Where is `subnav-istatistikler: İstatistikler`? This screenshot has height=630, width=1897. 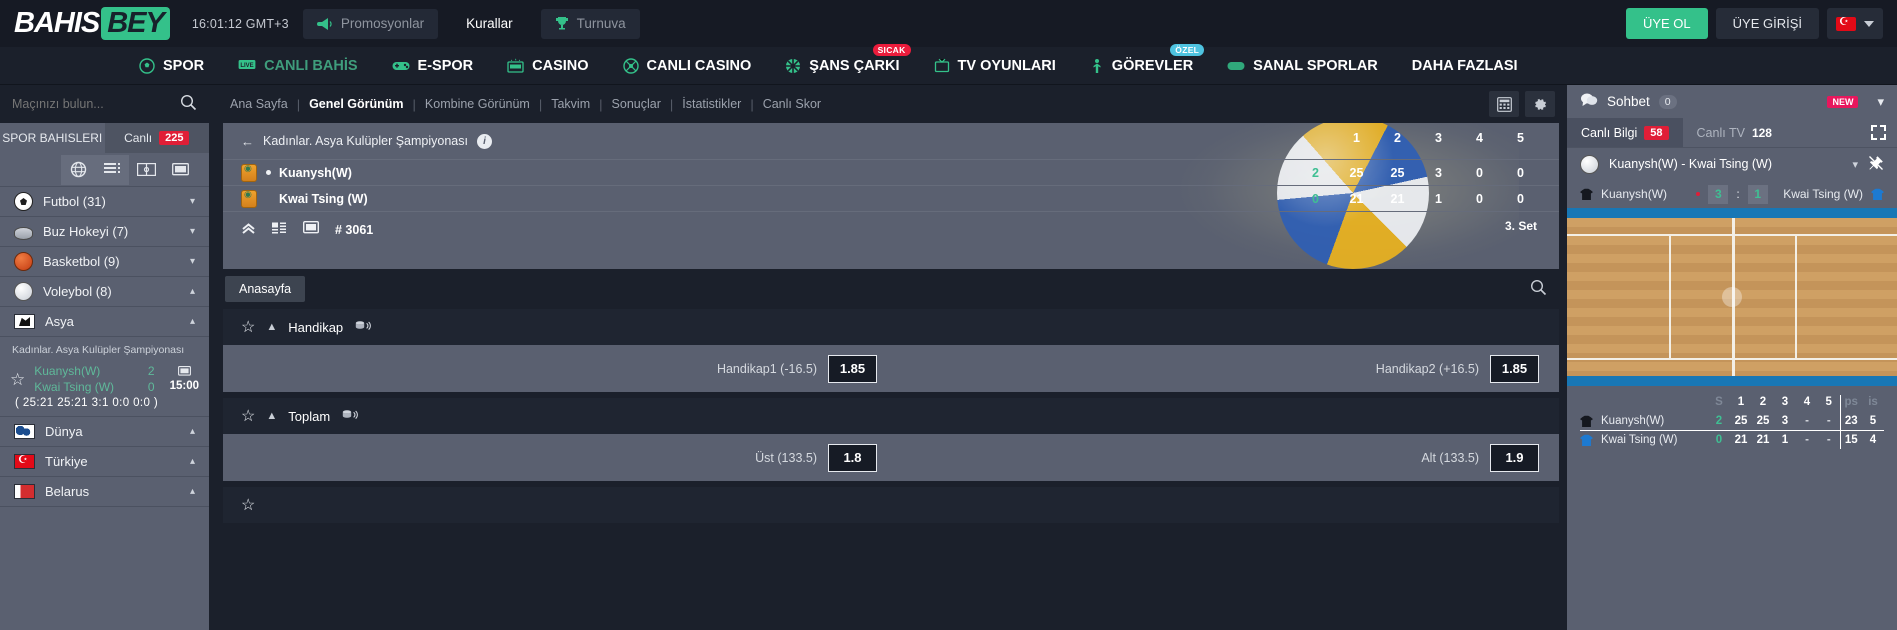
subnav-istatistikler: İstatistikler is located at coordinates (711, 104).